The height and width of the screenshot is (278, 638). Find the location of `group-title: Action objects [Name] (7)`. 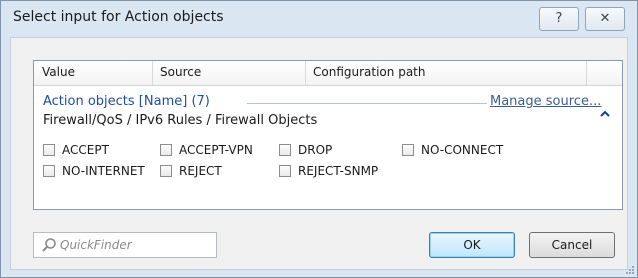

group-title: Action objects [Name] (7) is located at coordinates (126, 101).